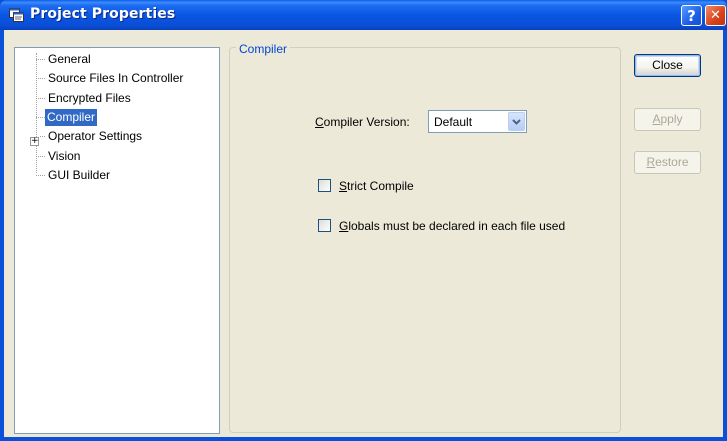 The height and width of the screenshot is (441, 727). I want to click on tree-item-general: General, so click(69, 59).